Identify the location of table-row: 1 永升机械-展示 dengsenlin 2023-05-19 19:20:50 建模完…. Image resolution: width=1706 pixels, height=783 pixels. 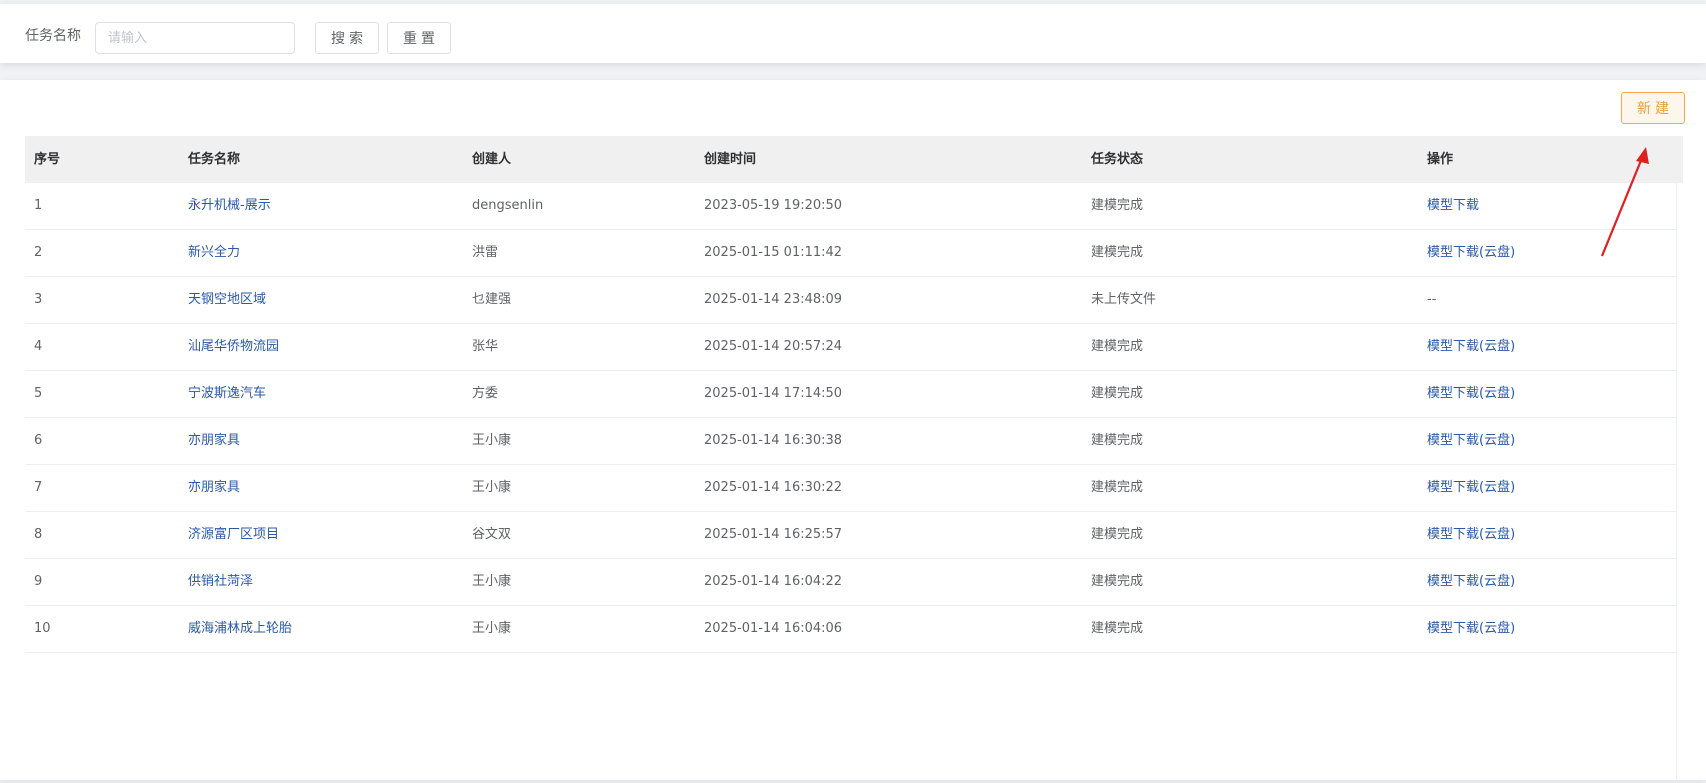
(851, 206).